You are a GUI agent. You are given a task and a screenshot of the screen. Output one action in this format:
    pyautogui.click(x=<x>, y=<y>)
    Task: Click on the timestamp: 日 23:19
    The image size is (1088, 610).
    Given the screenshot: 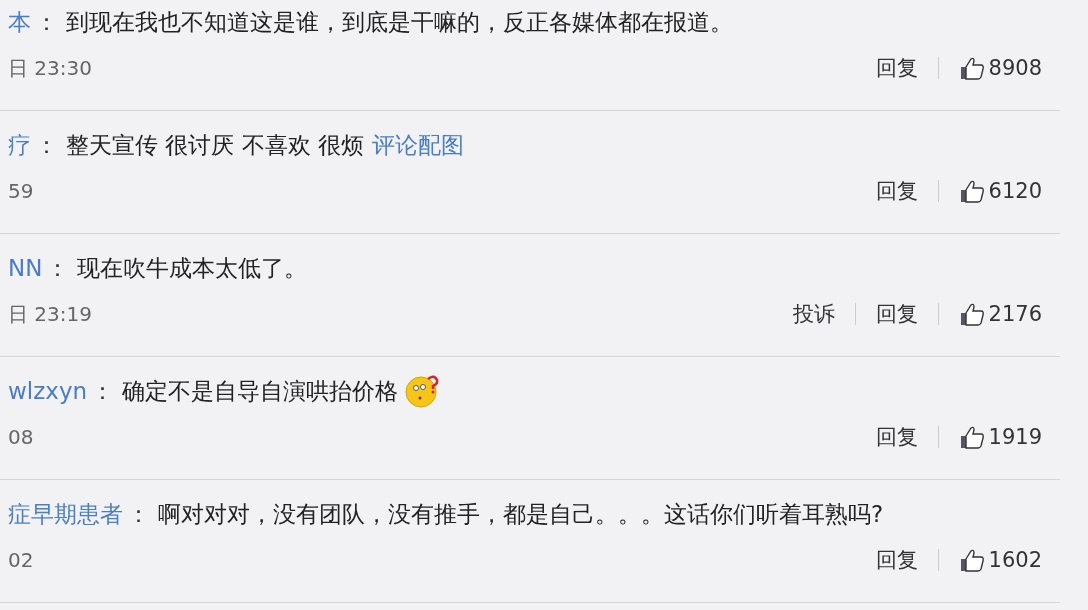 What is the action you would take?
    pyautogui.click(x=50, y=314)
    